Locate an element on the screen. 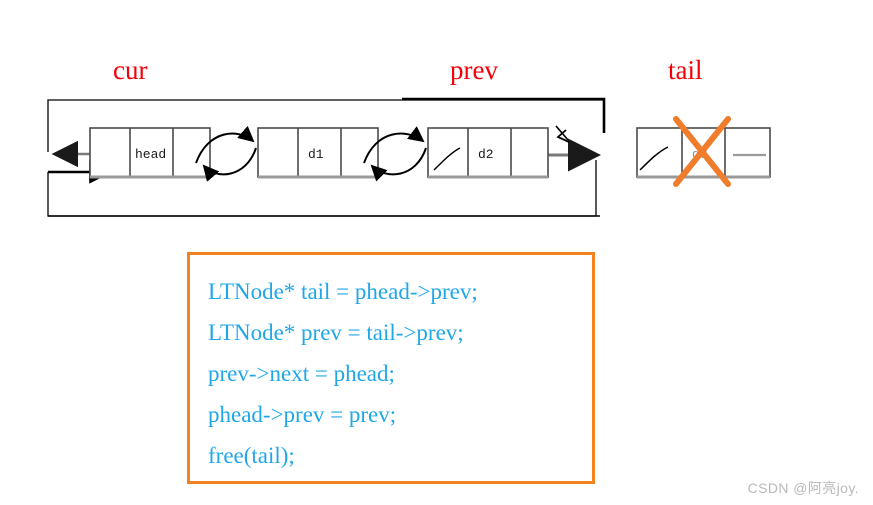 This screenshot has width=873, height=505. list-node-d1: d1 is located at coordinates (318, 153).